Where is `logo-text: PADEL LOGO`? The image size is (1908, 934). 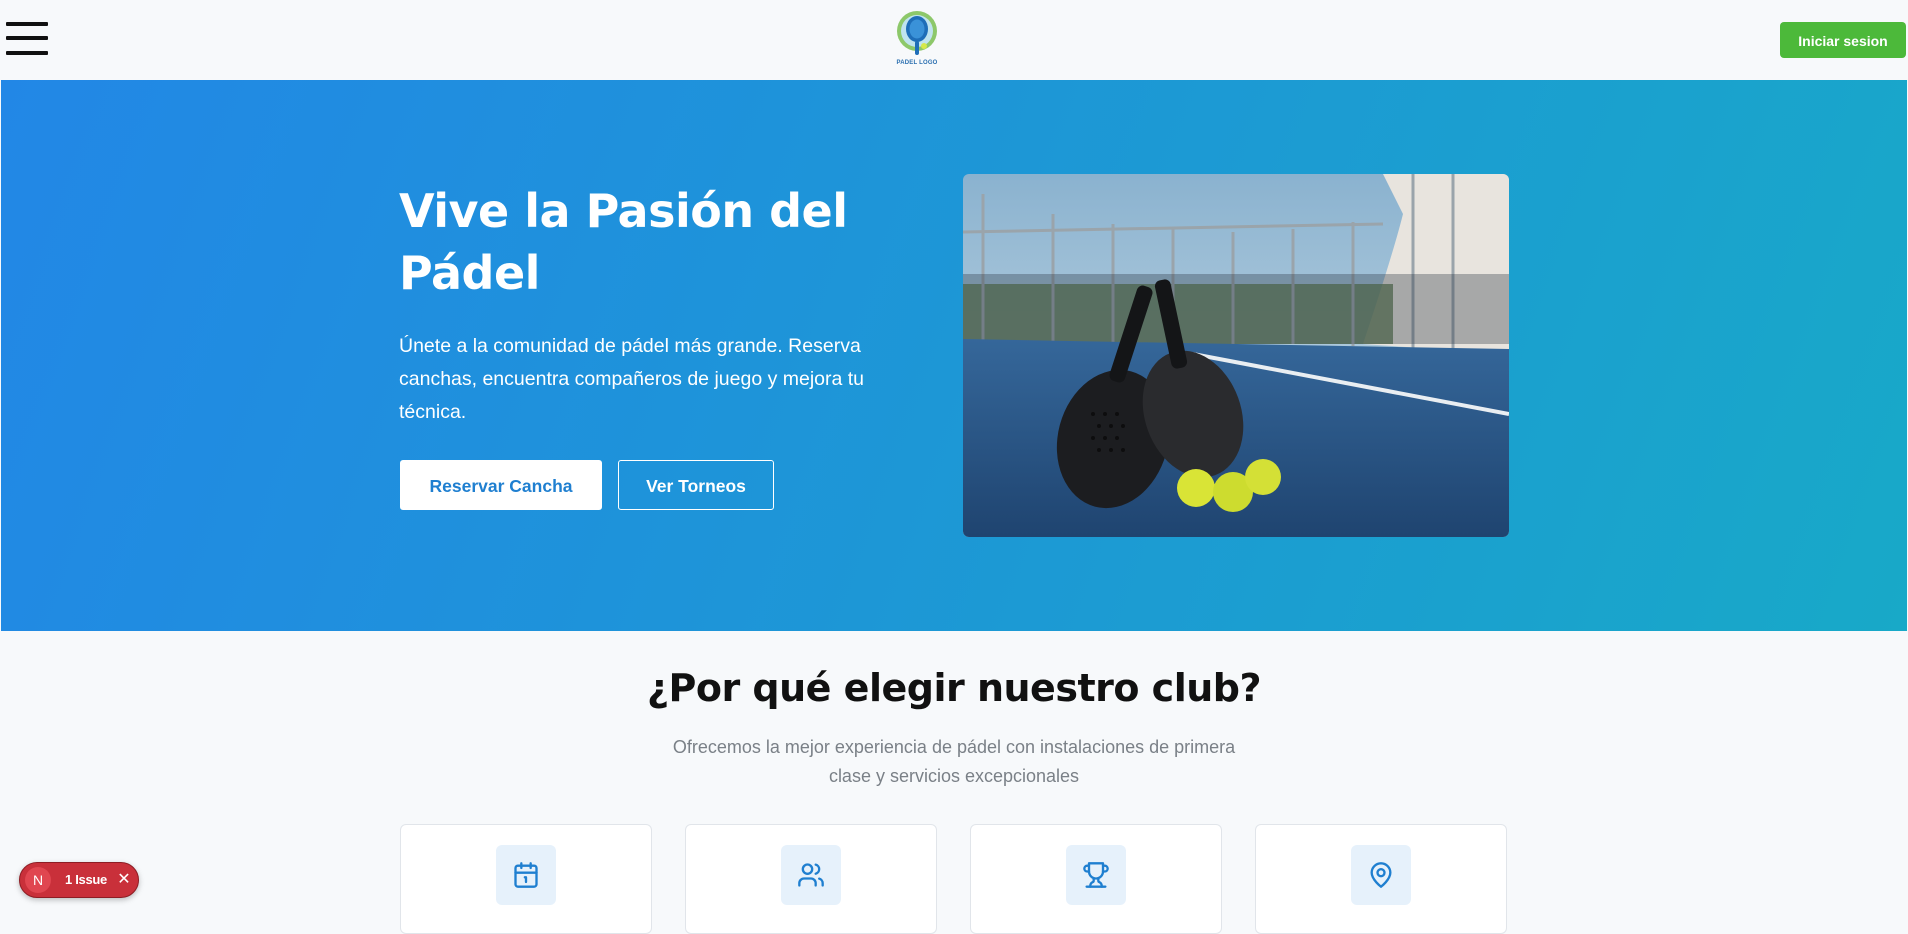 logo-text: PADEL LOGO is located at coordinates (917, 63).